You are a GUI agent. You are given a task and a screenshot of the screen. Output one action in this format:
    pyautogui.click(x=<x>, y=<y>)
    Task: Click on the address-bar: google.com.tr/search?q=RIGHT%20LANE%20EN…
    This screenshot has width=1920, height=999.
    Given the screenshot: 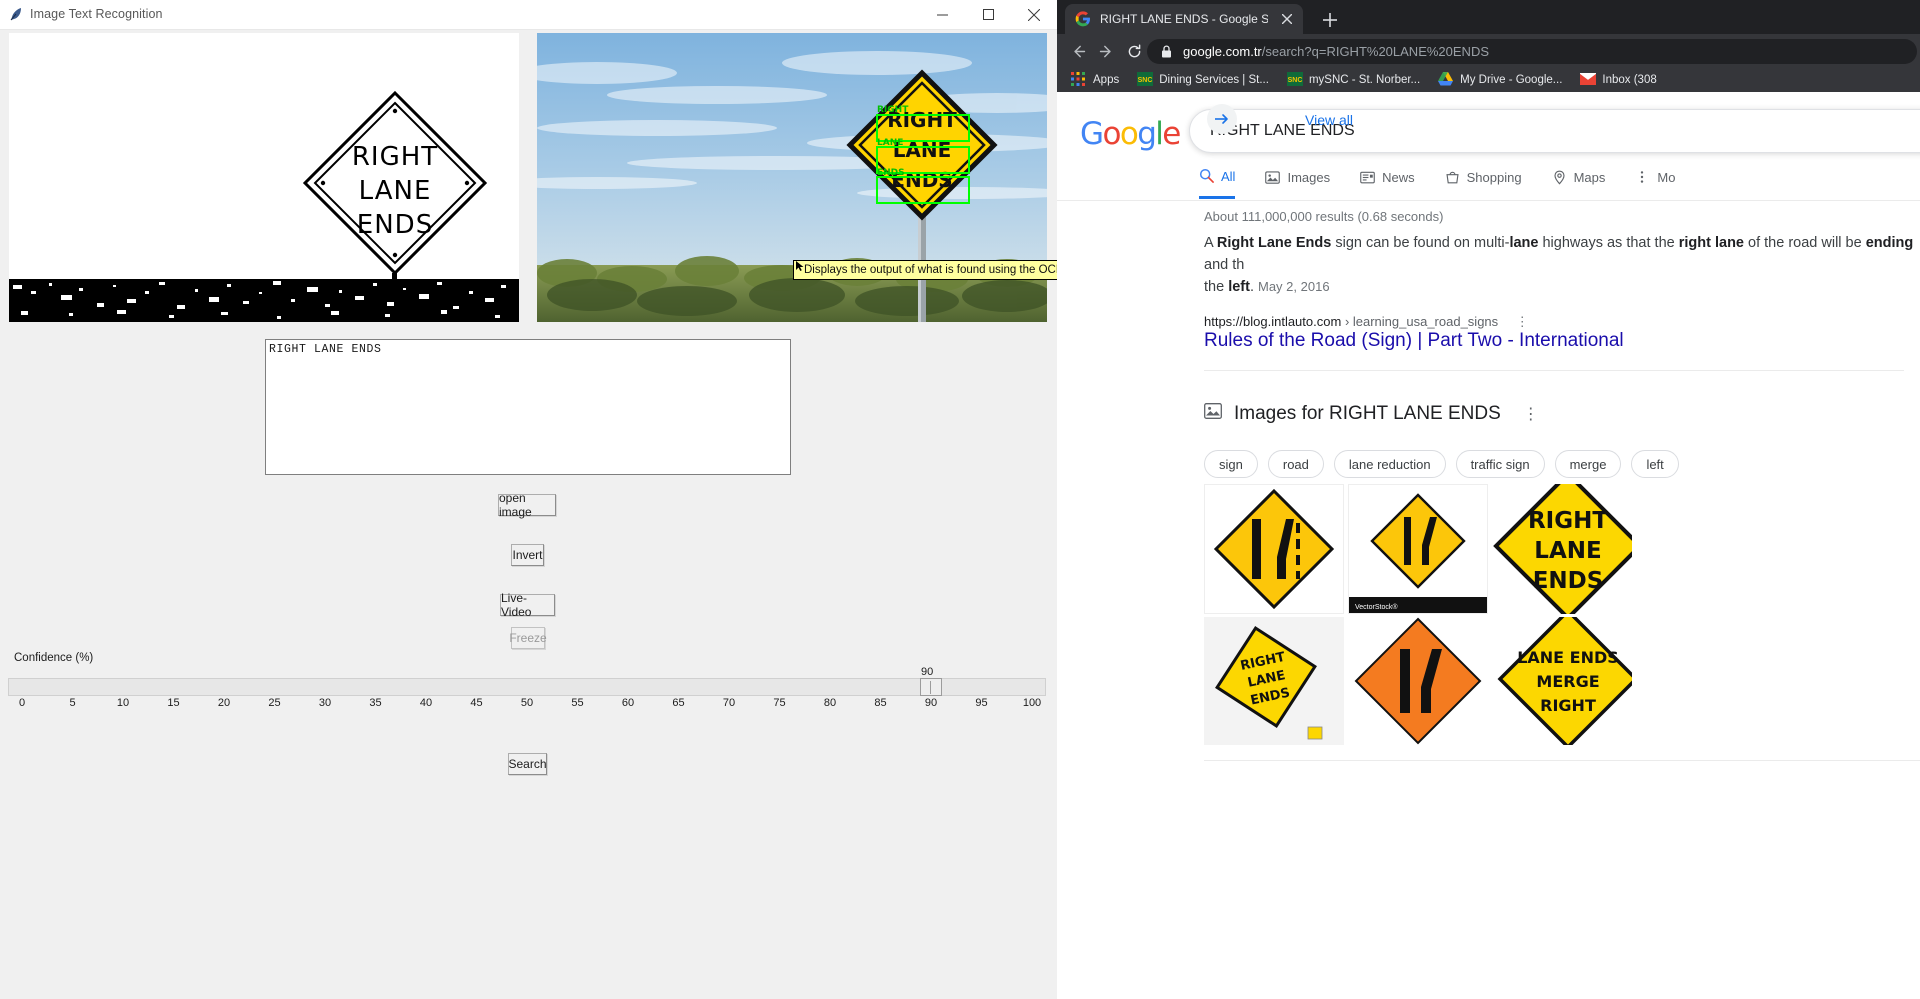 What is the action you would take?
    pyautogui.click(x=1532, y=51)
    